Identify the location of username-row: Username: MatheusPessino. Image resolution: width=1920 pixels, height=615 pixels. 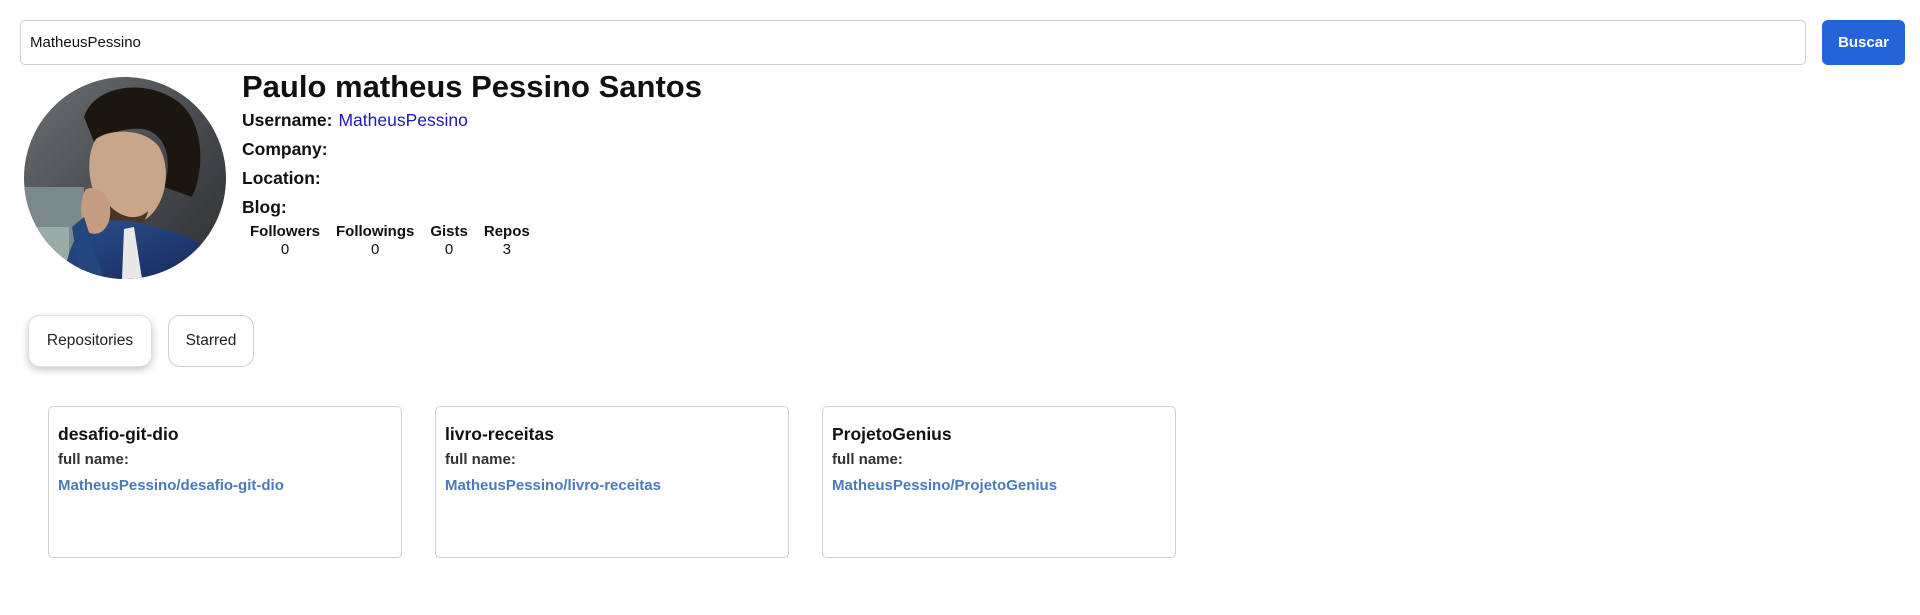
(592, 124).